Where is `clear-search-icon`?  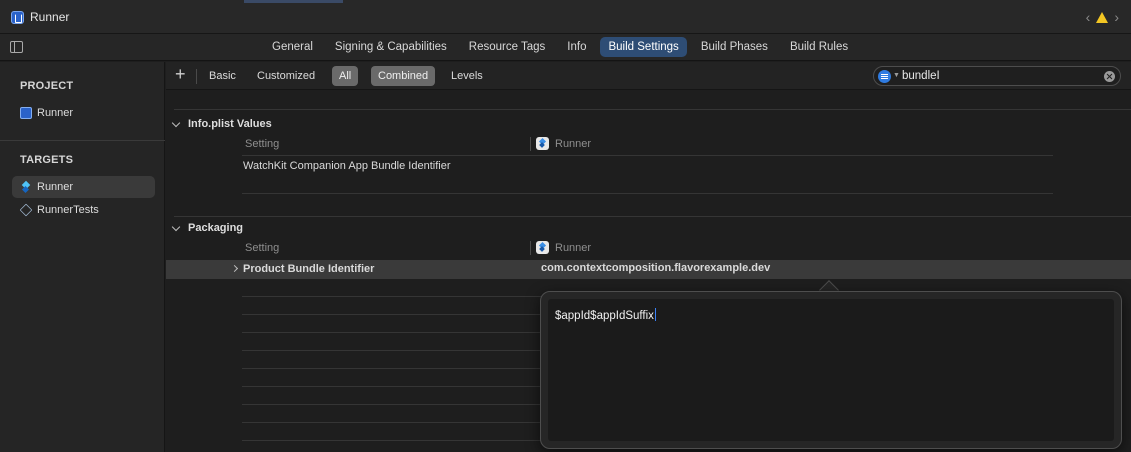
clear-search-icon is located at coordinates (1109, 76).